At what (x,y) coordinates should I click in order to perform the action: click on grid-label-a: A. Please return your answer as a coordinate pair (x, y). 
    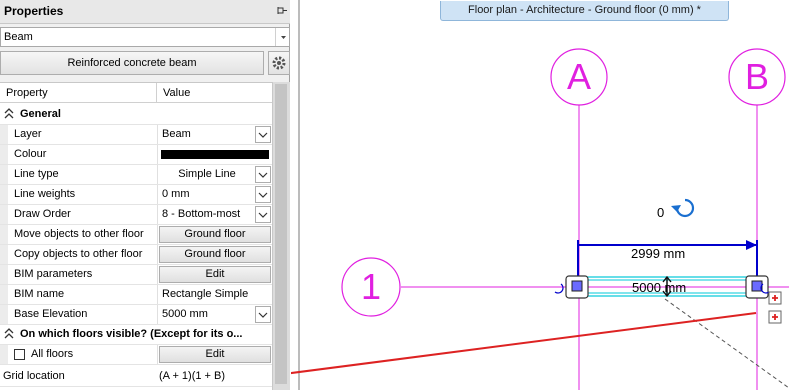
    Looking at the image, I should click on (578, 76).